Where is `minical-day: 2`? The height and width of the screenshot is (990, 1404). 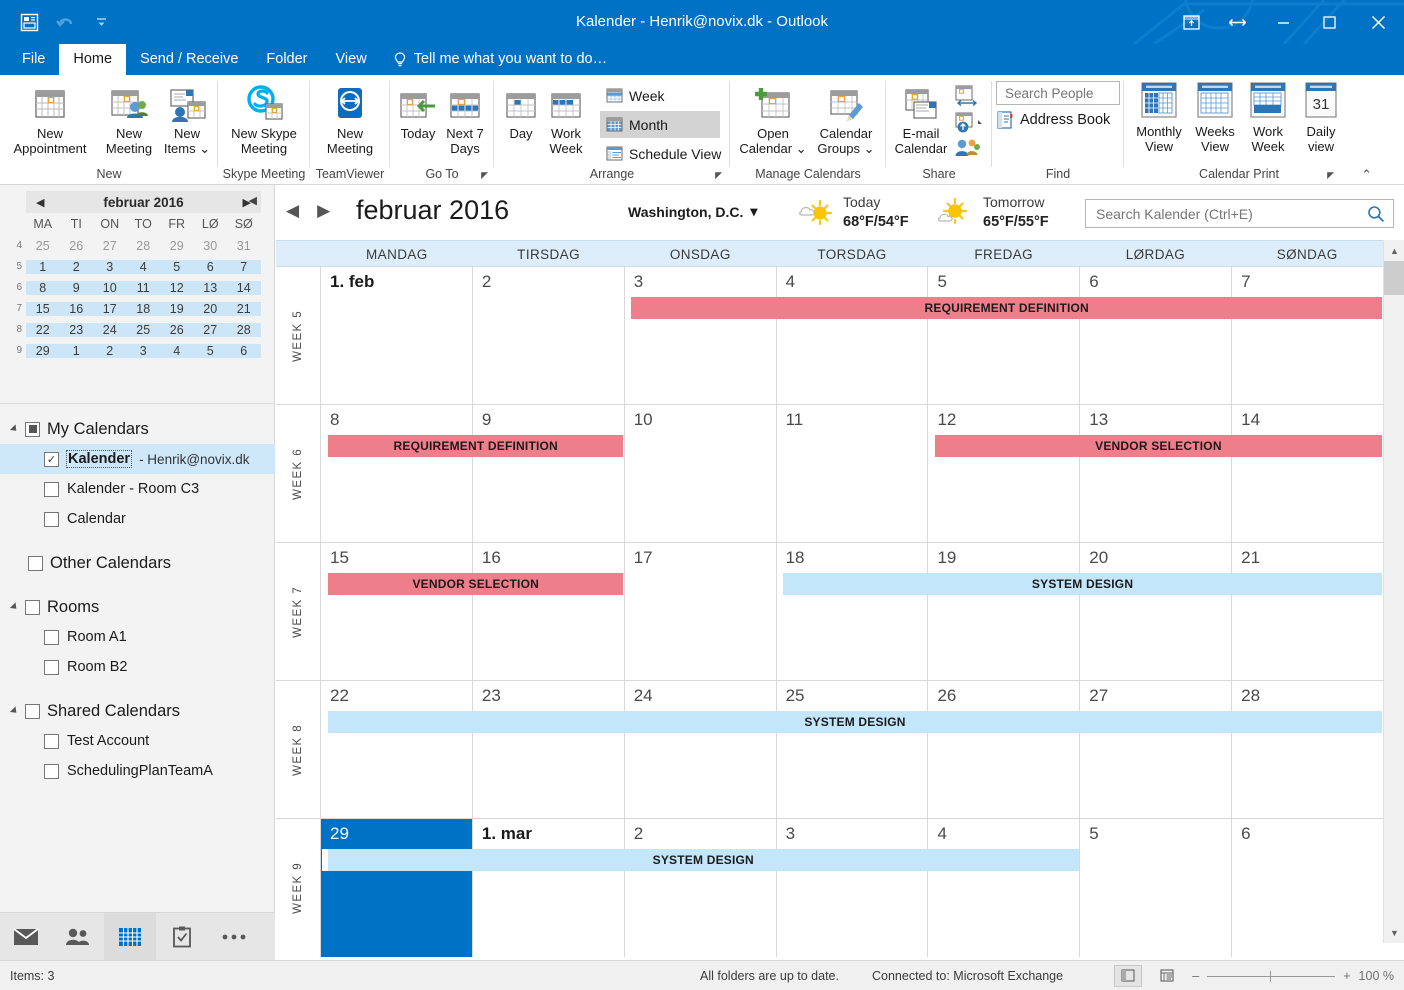
minical-day: 2 is located at coordinates (76, 266).